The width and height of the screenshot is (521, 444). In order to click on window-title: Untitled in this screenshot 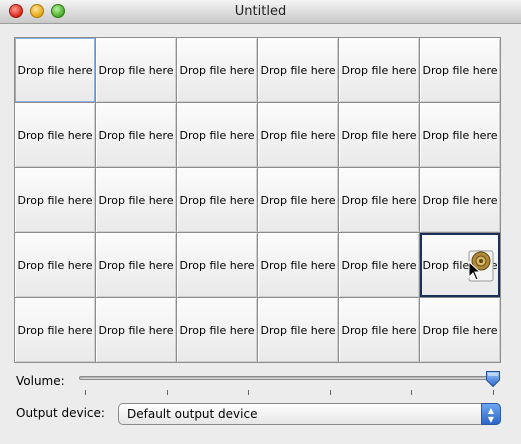, I will do `click(260, 11)`.